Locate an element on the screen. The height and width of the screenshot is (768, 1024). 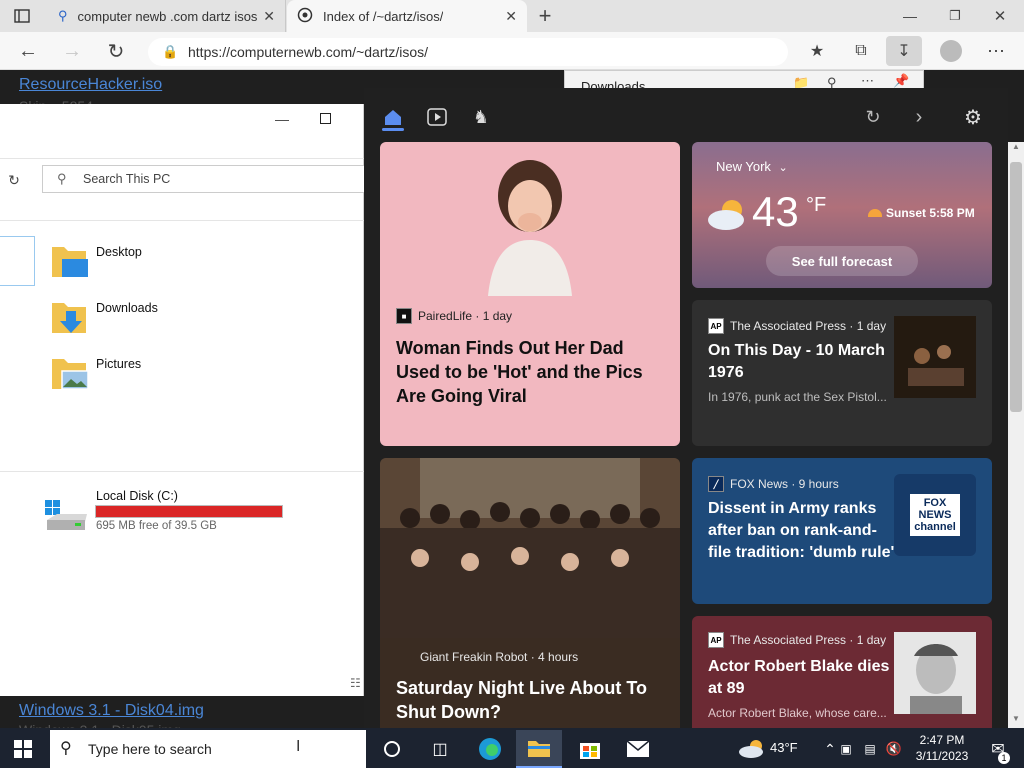
selected-item is located at coordinates (17, 261).